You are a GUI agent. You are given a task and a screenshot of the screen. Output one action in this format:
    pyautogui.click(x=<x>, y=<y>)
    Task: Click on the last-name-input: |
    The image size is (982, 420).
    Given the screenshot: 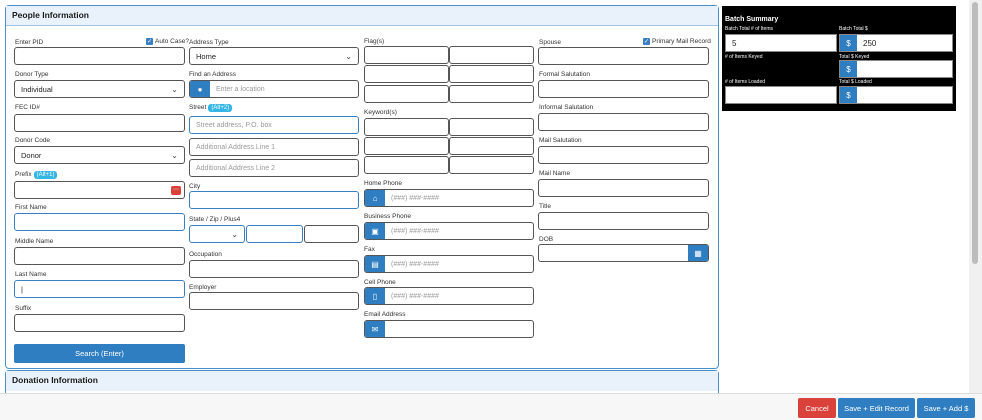 What is the action you would take?
    pyautogui.click(x=99, y=289)
    